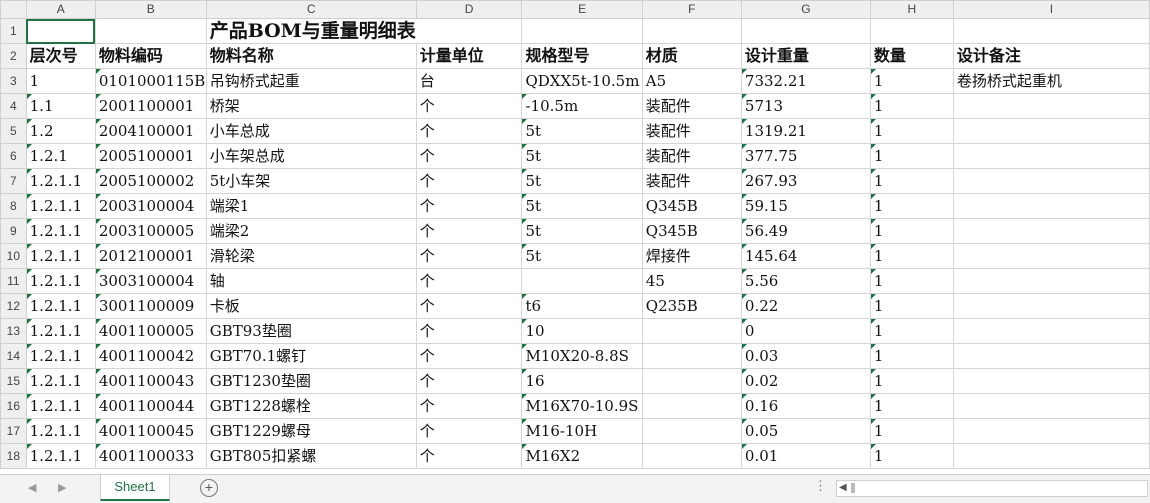 The height and width of the screenshot is (503, 1150). Describe the element at coordinates (13, 9) in the screenshot. I see `select-all-corner` at that location.